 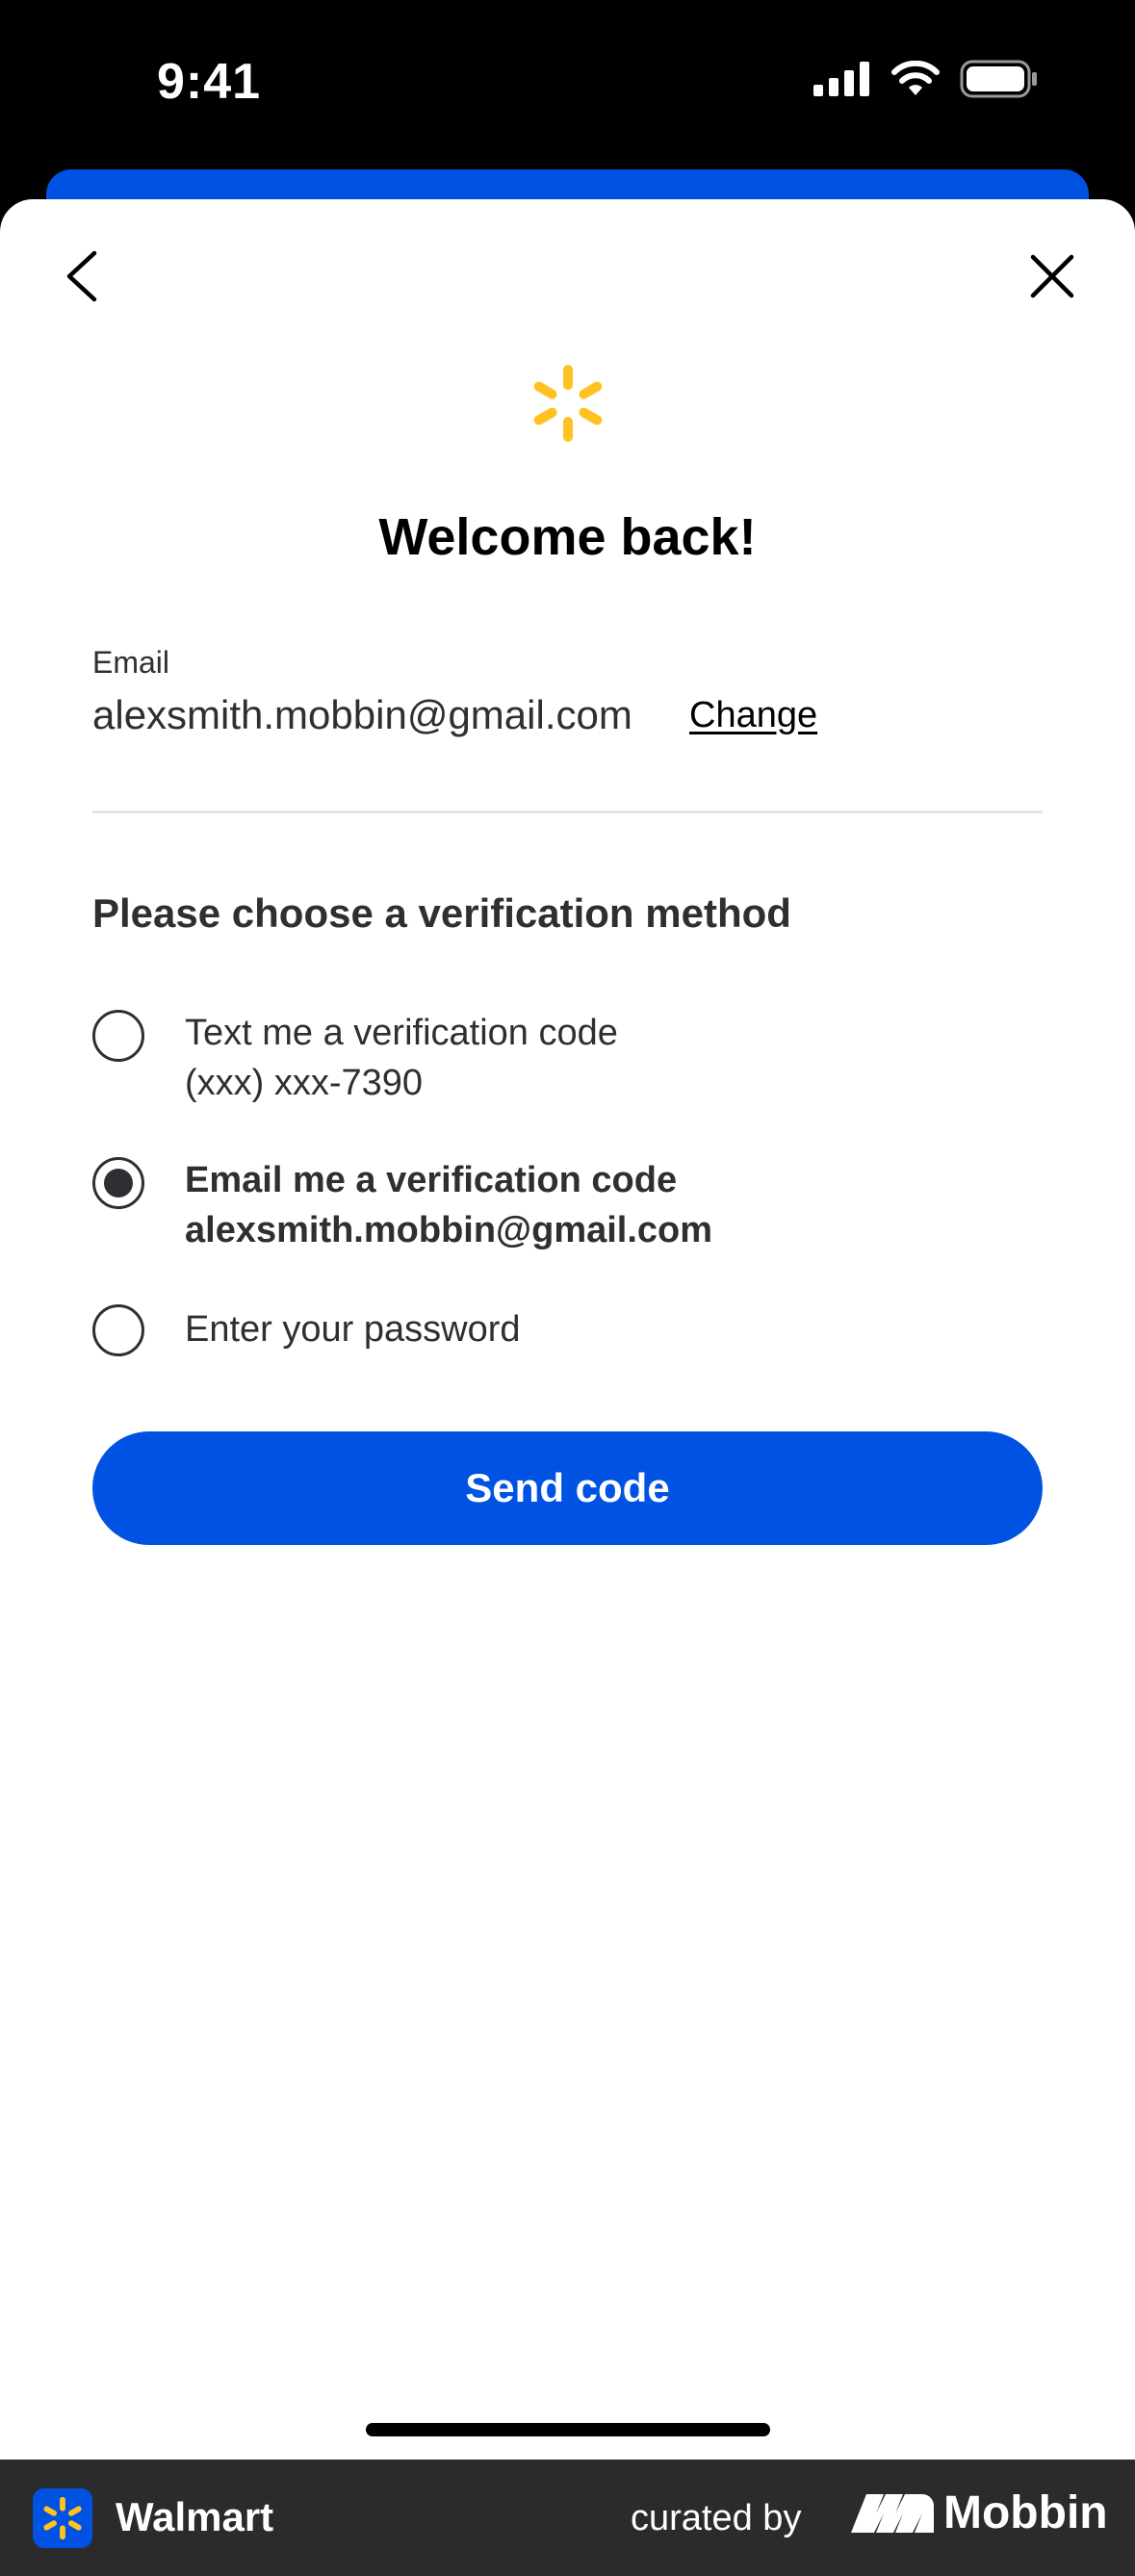 I want to click on chevron-left-icon, so click(x=81, y=276).